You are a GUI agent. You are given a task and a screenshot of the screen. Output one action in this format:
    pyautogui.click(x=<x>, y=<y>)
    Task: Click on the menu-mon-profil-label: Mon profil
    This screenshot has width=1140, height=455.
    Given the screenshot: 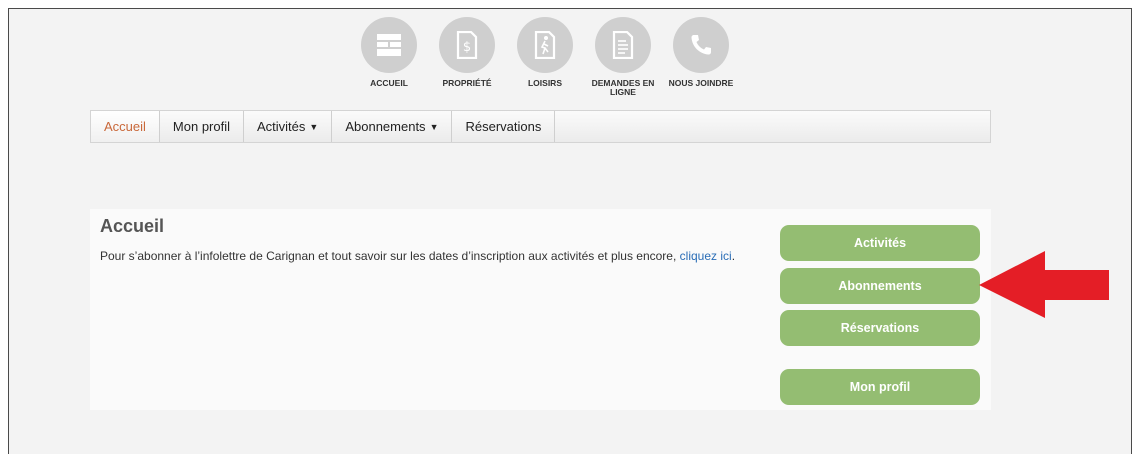 What is the action you would take?
    pyautogui.click(x=201, y=126)
    